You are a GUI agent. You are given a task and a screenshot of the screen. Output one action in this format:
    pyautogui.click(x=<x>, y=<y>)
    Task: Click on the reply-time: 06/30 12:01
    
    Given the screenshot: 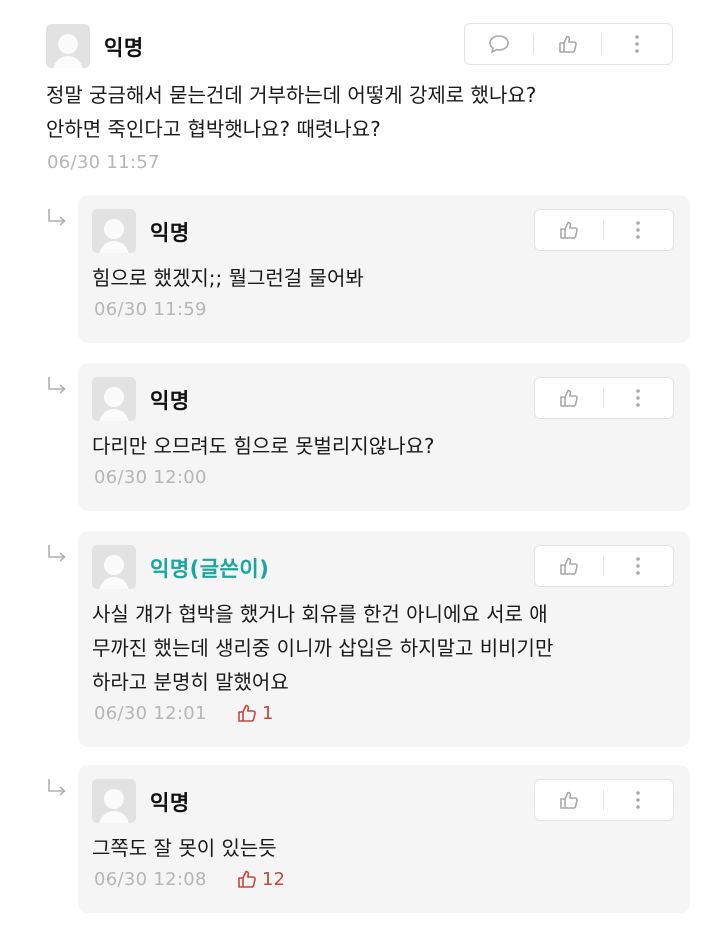 What is the action you would take?
    pyautogui.click(x=150, y=713)
    